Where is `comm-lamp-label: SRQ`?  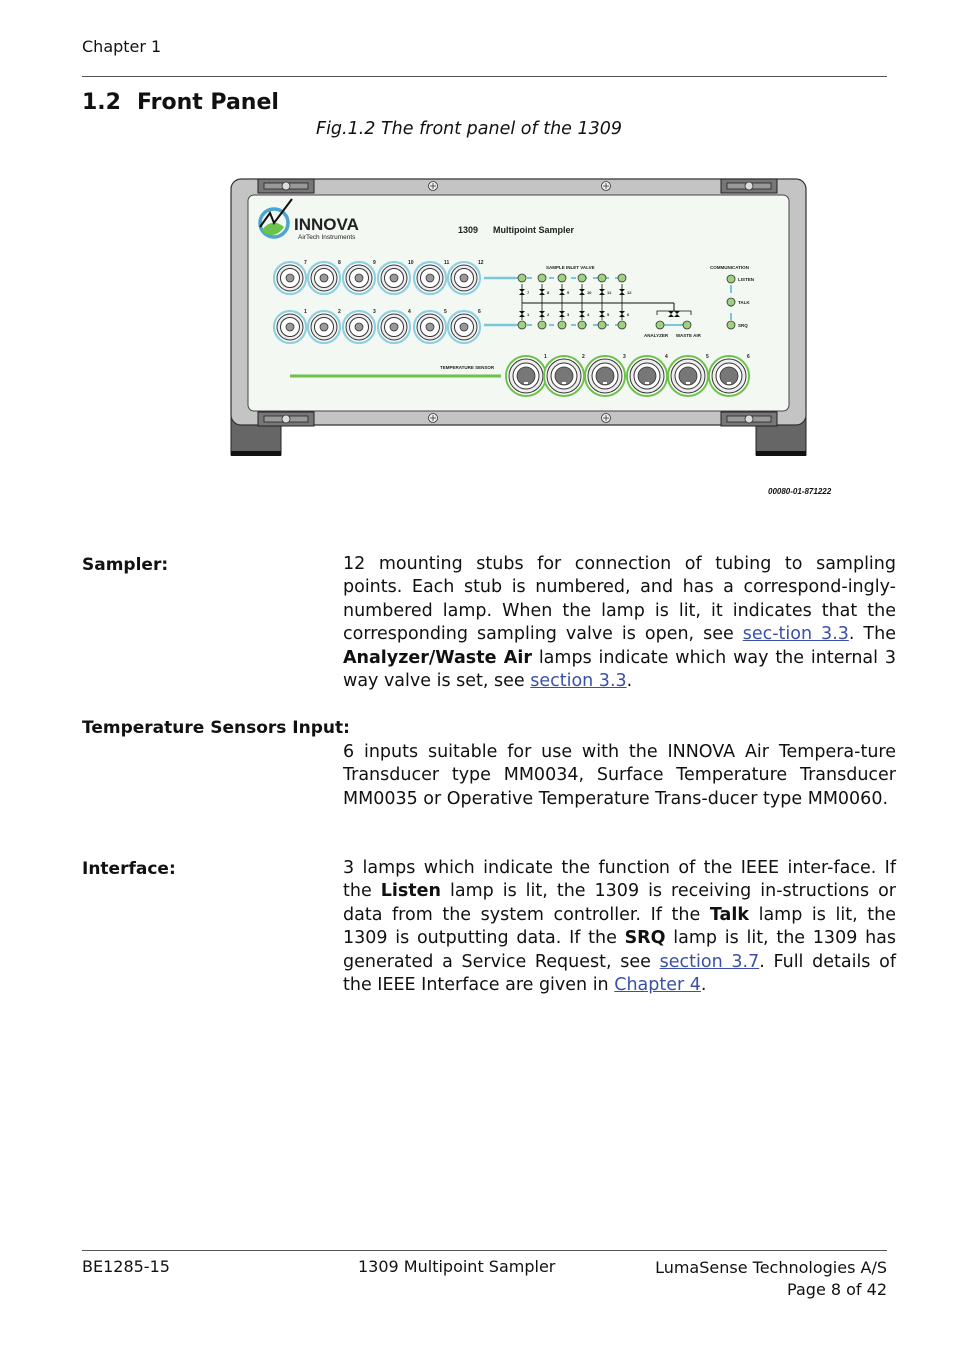 comm-lamp-label: SRQ is located at coordinates (743, 325).